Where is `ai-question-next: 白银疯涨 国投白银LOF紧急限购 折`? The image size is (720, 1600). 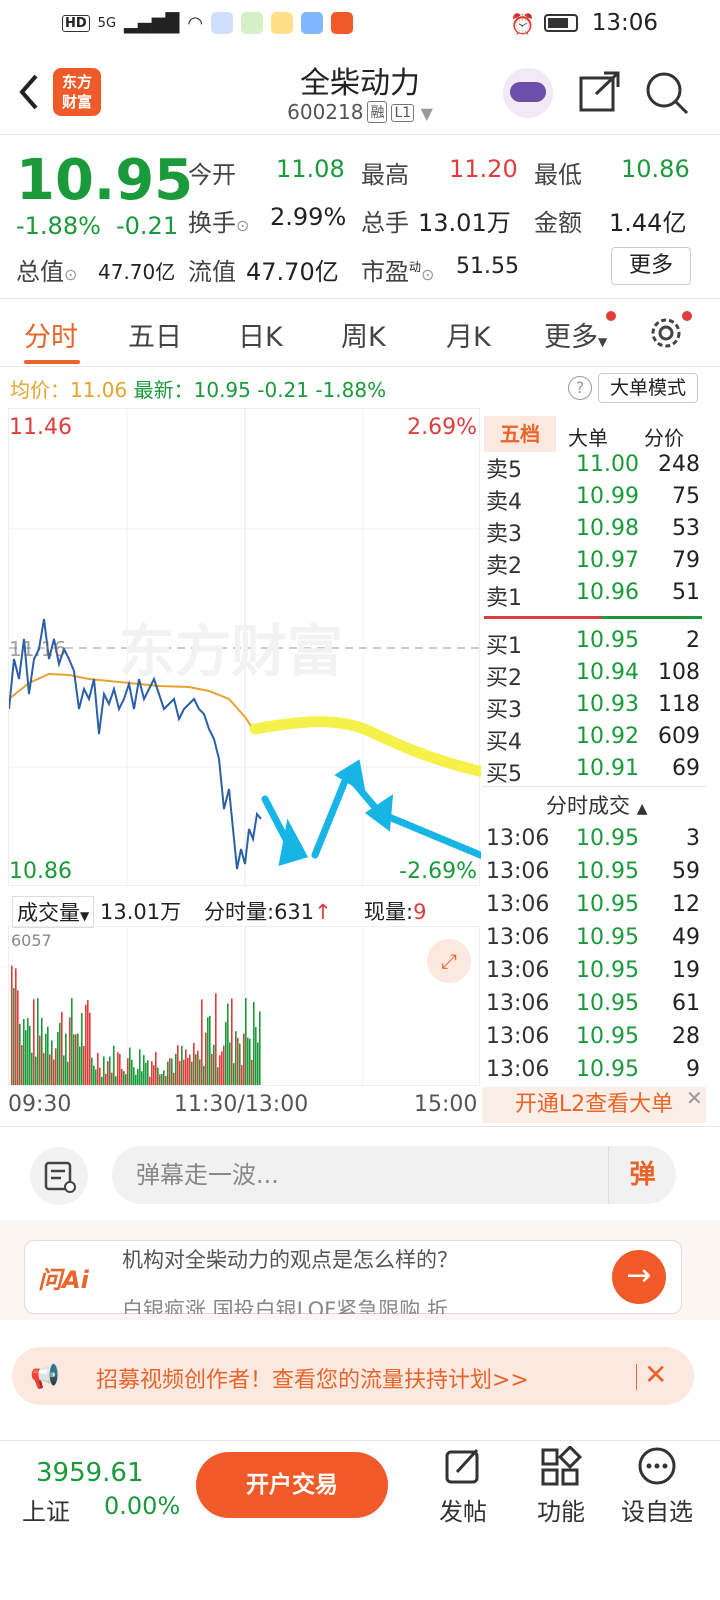 ai-question-next: 白银疯涨 国投白银LOF紧急限购 折 is located at coordinates (285, 1304).